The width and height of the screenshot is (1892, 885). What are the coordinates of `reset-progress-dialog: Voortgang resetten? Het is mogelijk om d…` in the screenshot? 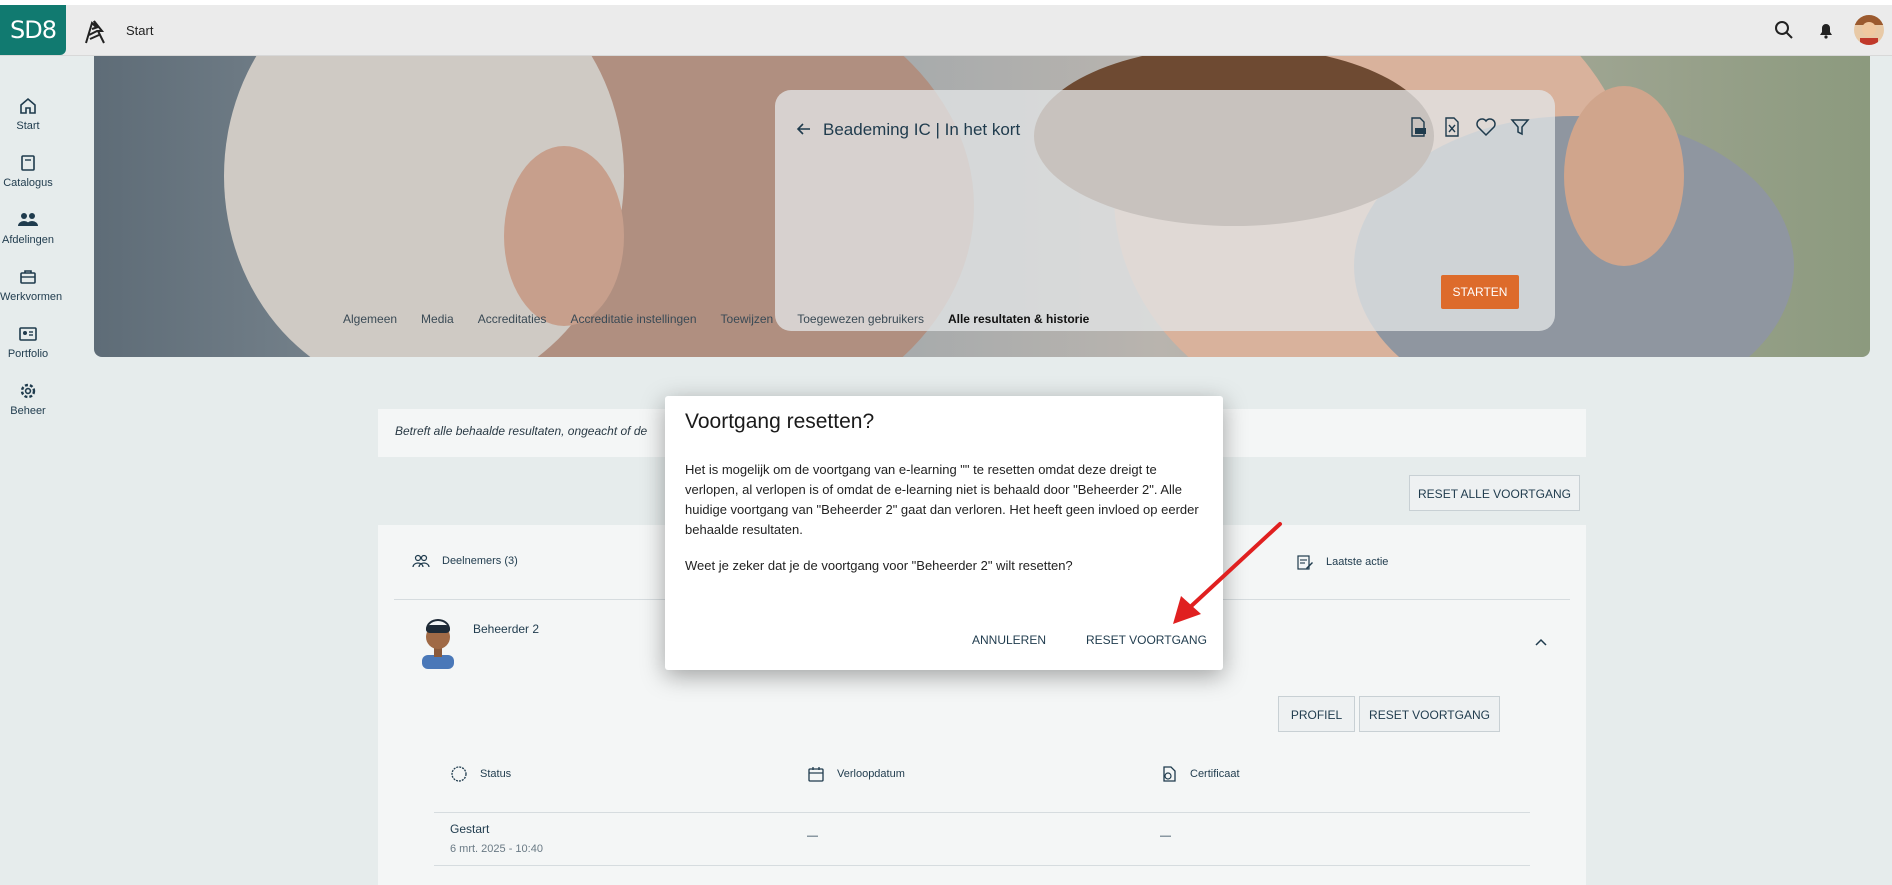 It's located at (944, 533).